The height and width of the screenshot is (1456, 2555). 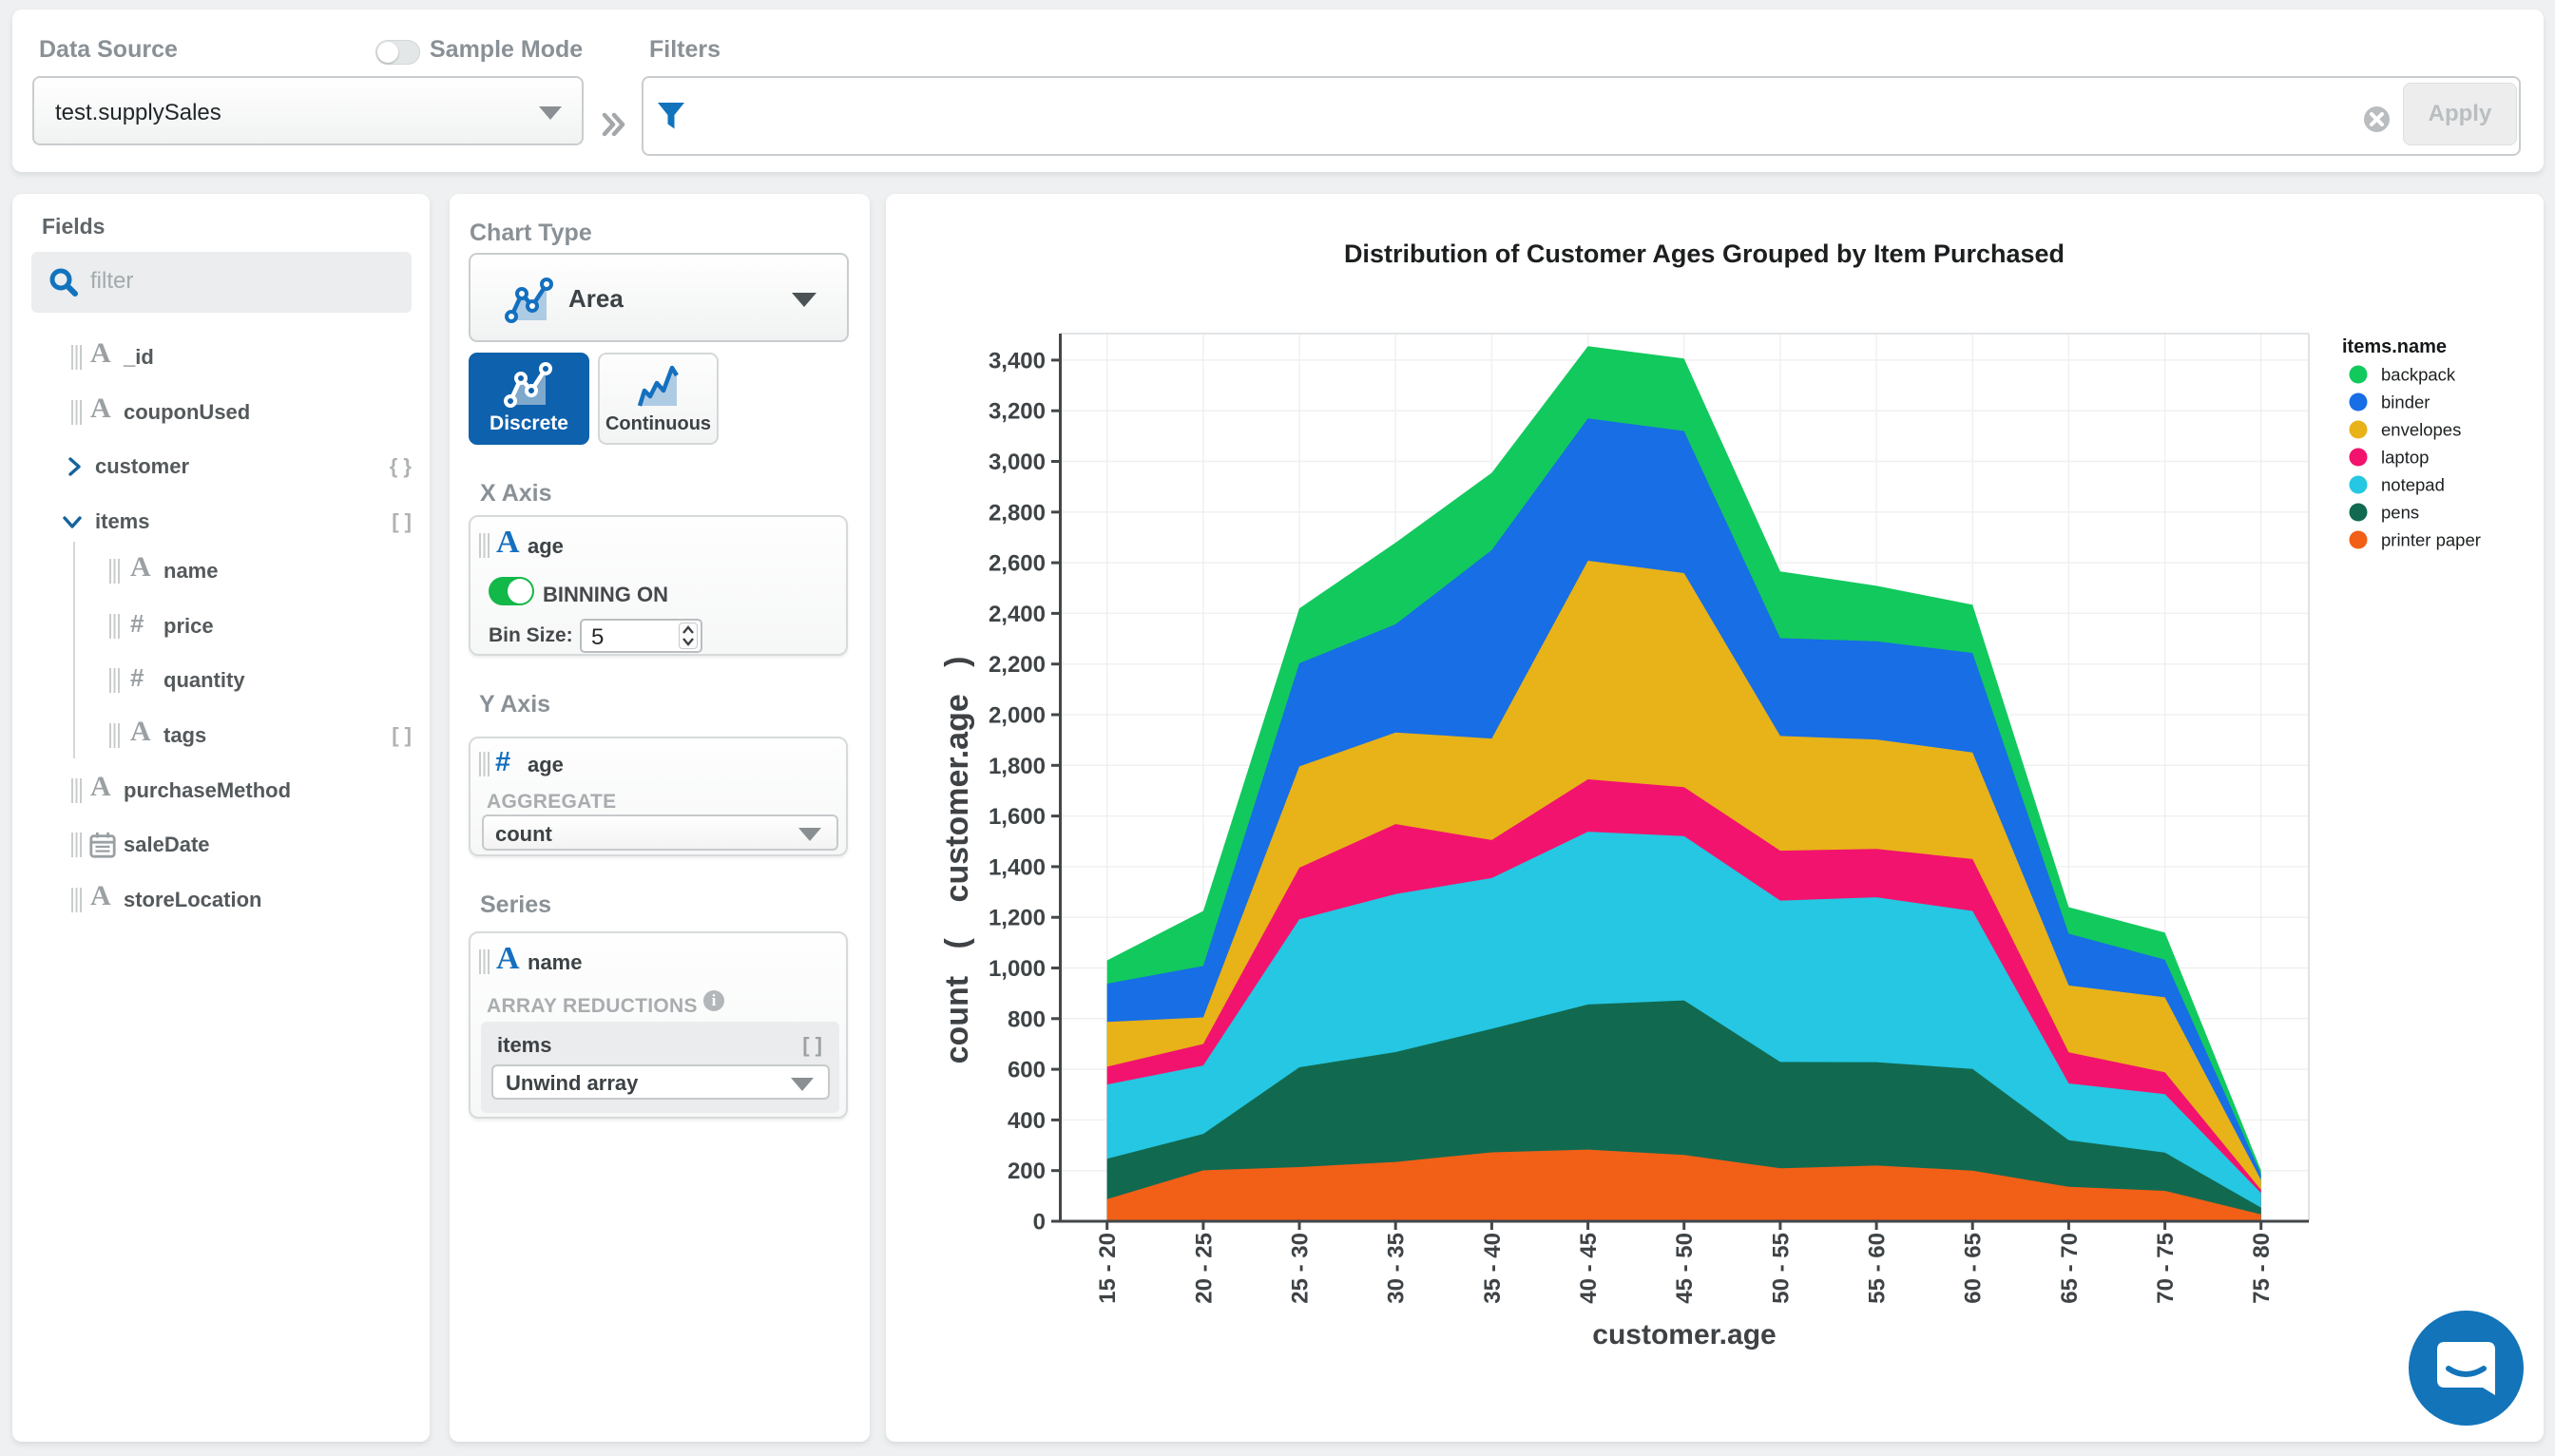 What do you see at coordinates (2421, 430) in the screenshot?
I see `svg-text: envelopes` at bounding box center [2421, 430].